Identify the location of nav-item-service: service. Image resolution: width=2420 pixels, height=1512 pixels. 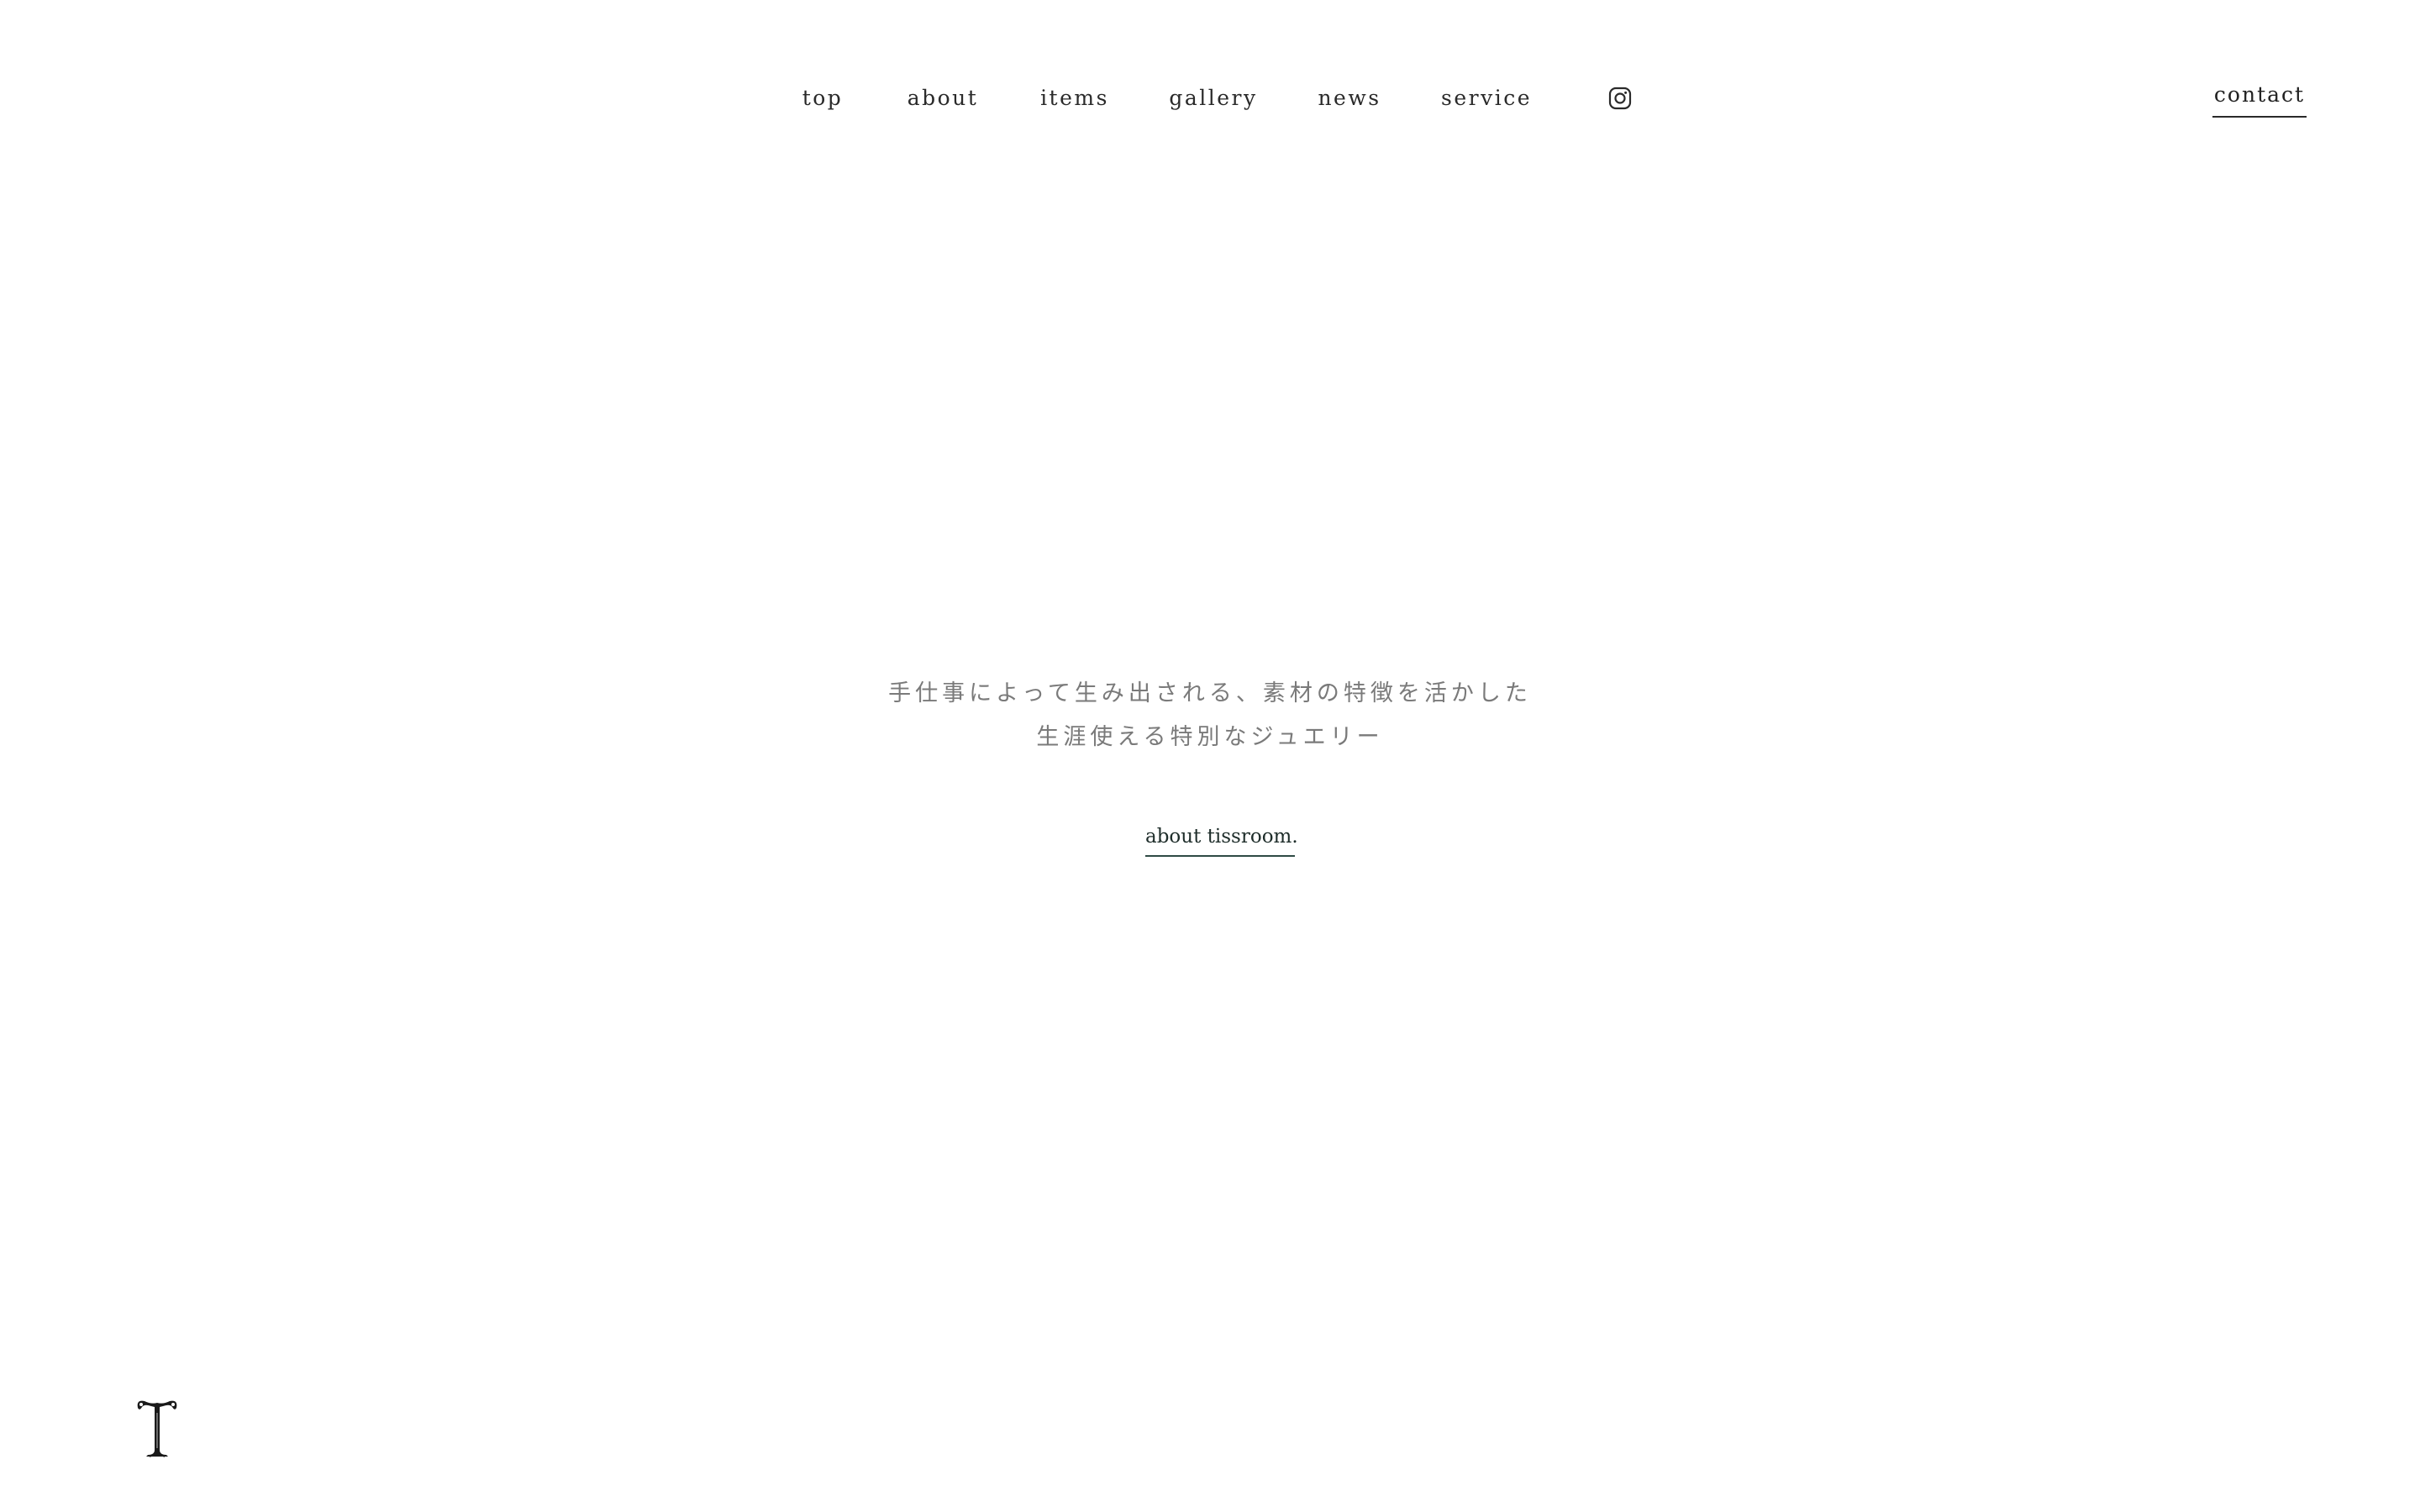
(1486, 98).